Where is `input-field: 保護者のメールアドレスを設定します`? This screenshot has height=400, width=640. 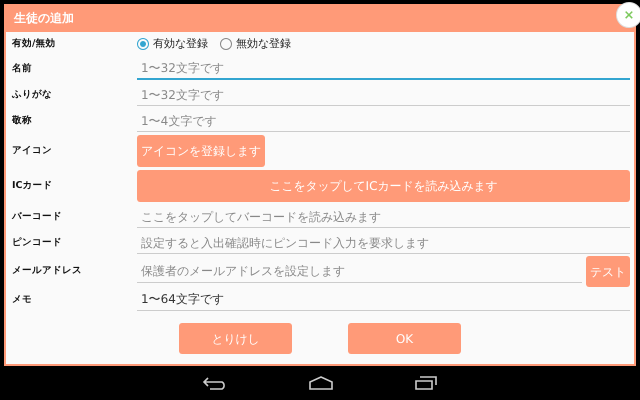
input-field: 保護者のメールアドレスを設定します is located at coordinates (359, 271).